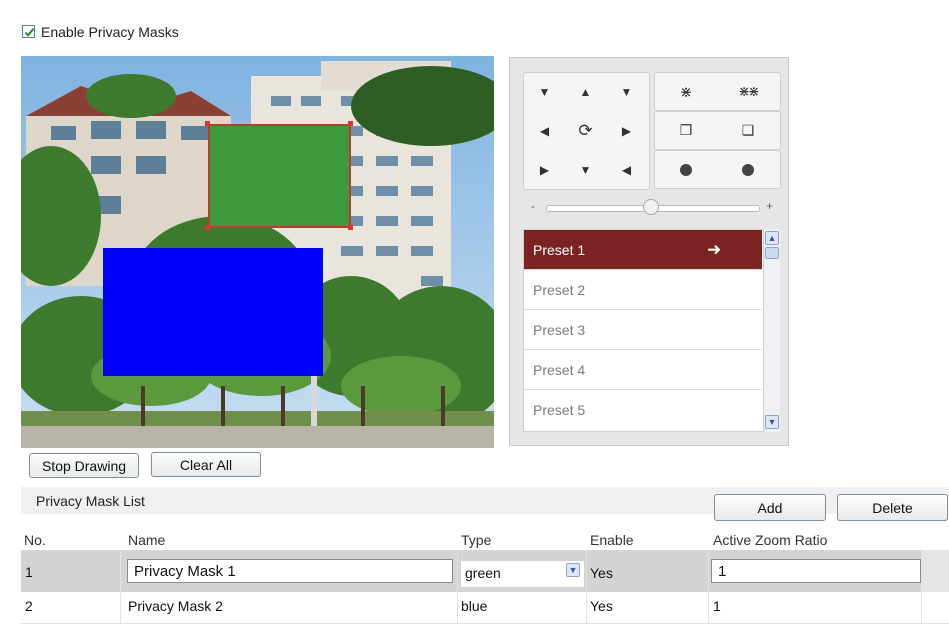 This screenshot has height=628, width=949. Describe the element at coordinates (770, 540) in the screenshot. I see `column-header-active-zoom-ratio: Active Zoom Ratio` at that location.